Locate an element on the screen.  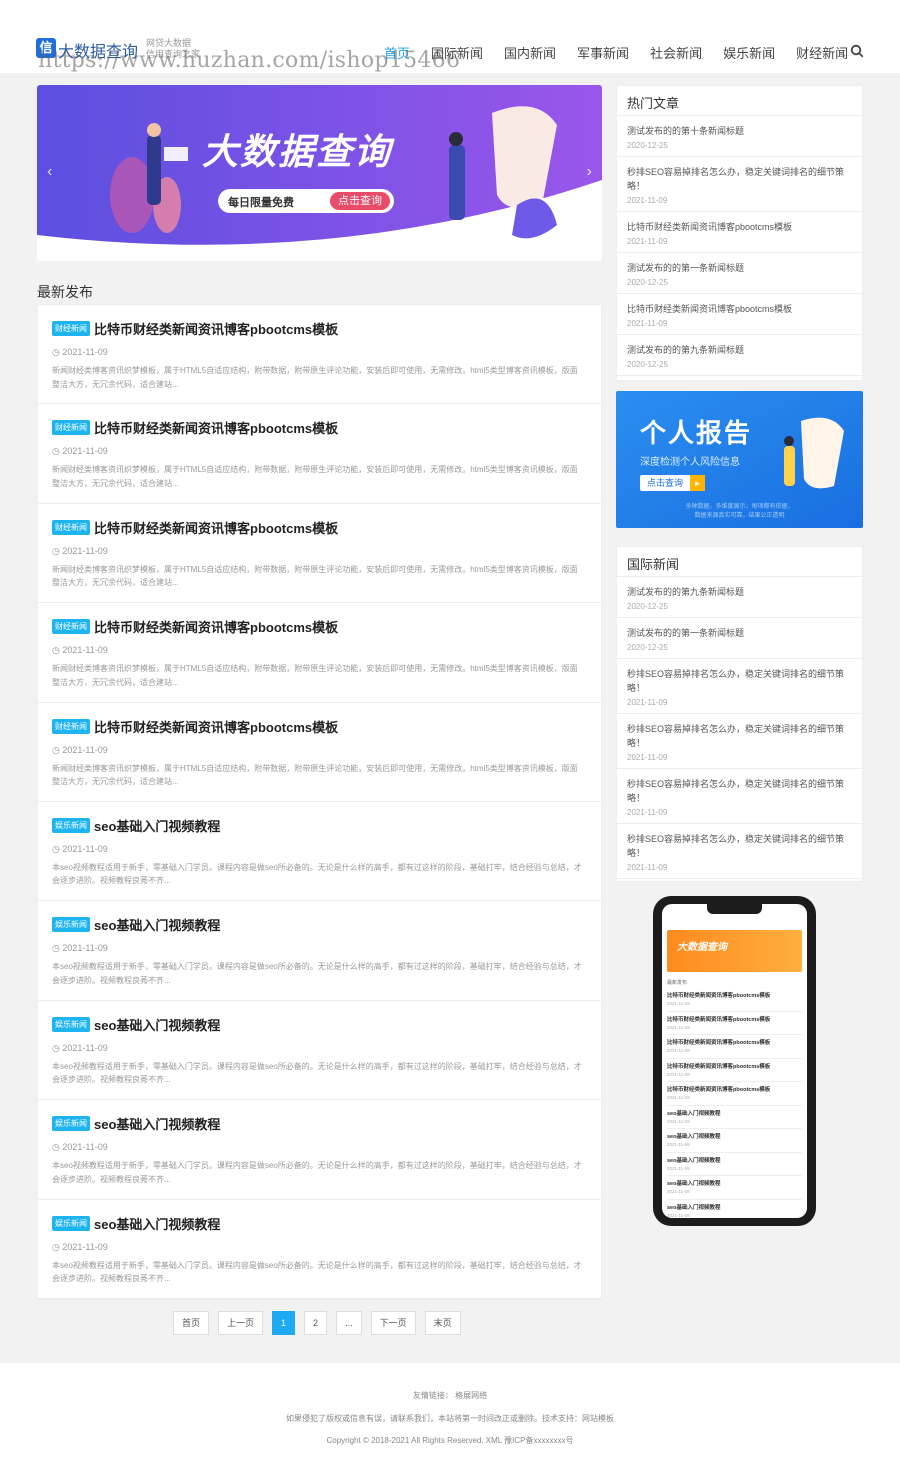
banner-title: 大数据查询 is located at coordinates (297, 151).